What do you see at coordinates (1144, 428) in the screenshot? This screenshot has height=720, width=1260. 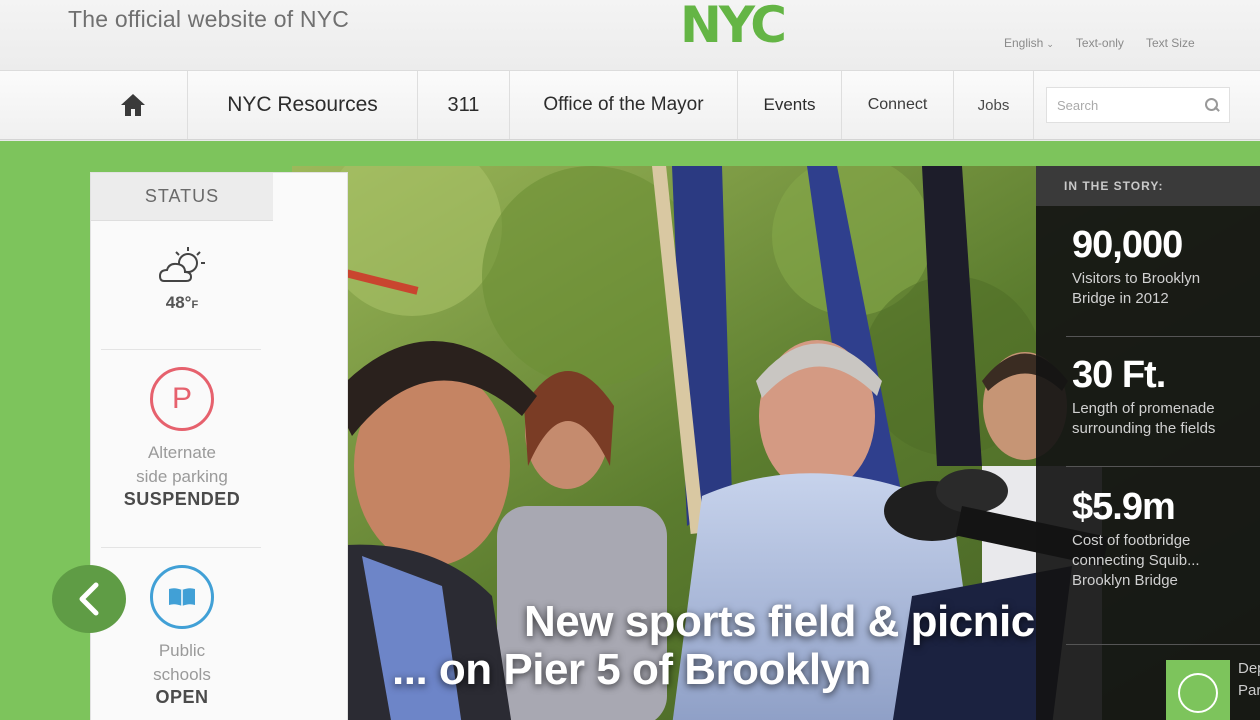 I see `stat-desc-line: surrounding the fields` at bounding box center [1144, 428].